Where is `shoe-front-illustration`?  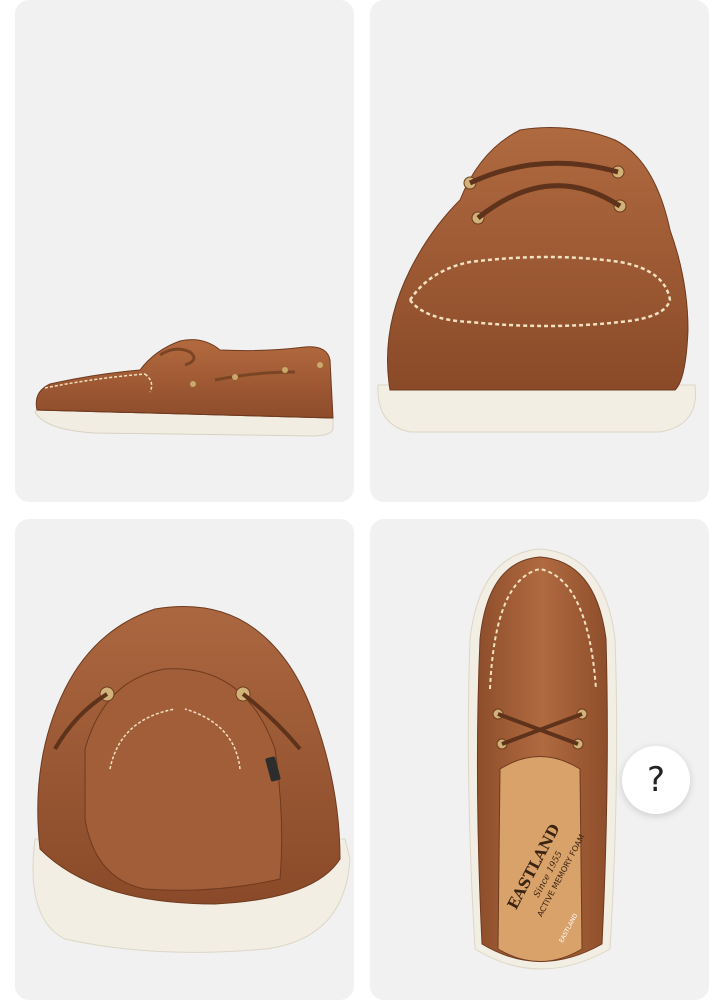
shoe-front-illustration is located at coordinates (537, 280).